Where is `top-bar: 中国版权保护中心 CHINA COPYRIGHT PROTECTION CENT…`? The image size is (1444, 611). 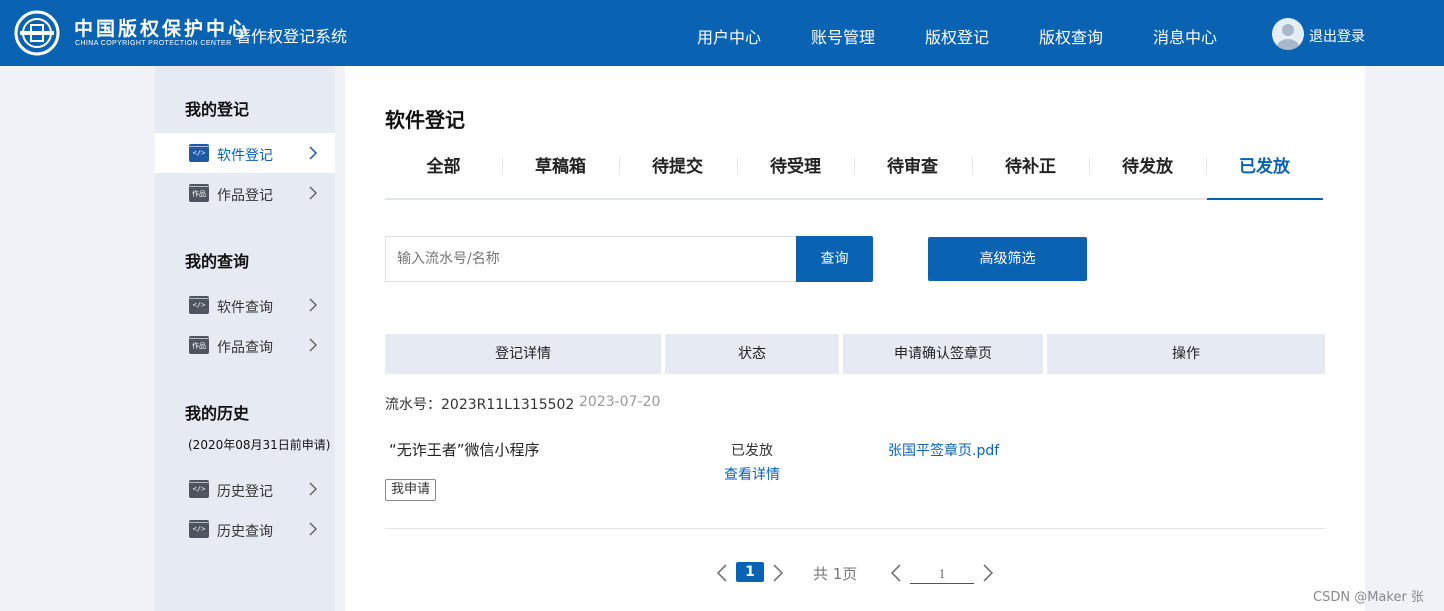 top-bar: 中国版权保护中心 CHINA COPYRIGHT PROTECTION CENT… is located at coordinates (722, 33).